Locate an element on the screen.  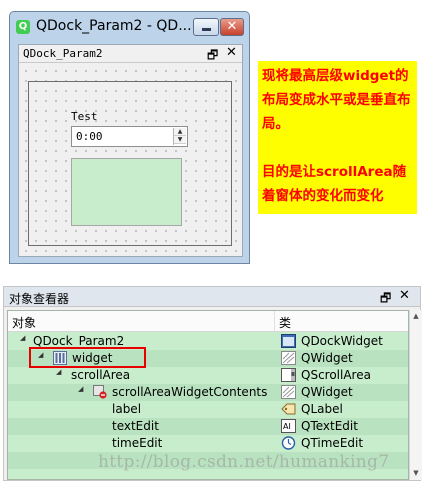
note-line-2: 目的是让scrollArea随着窗体的变化而变化 is located at coordinates (334, 184).